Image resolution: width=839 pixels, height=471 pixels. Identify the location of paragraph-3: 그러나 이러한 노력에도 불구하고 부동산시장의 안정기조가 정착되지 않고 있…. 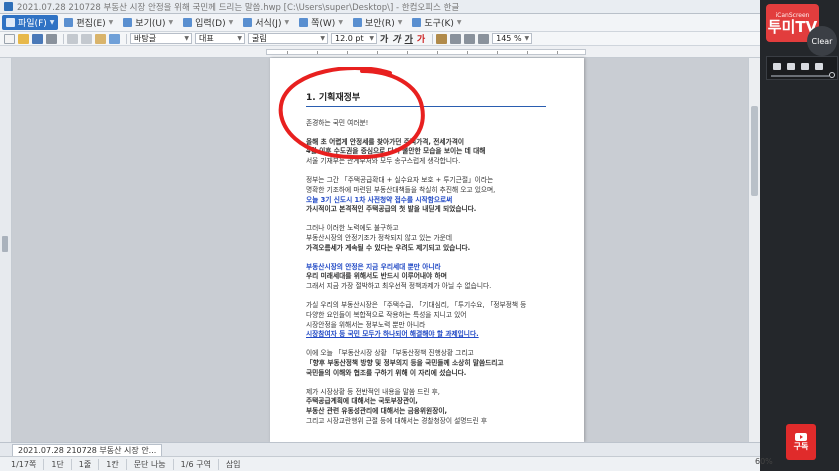
(388, 238).